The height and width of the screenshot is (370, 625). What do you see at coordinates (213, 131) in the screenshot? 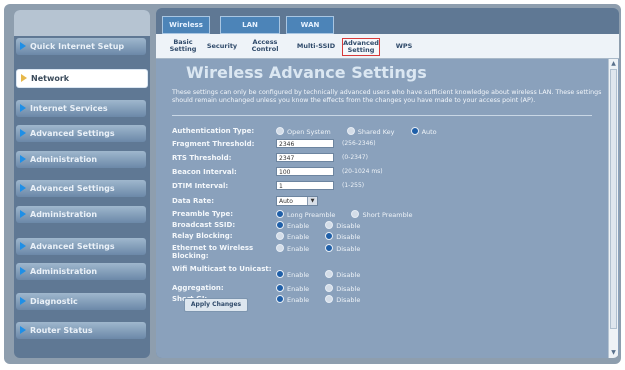
I see `label-authentication-type: Authentication Type:` at bounding box center [213, 131].